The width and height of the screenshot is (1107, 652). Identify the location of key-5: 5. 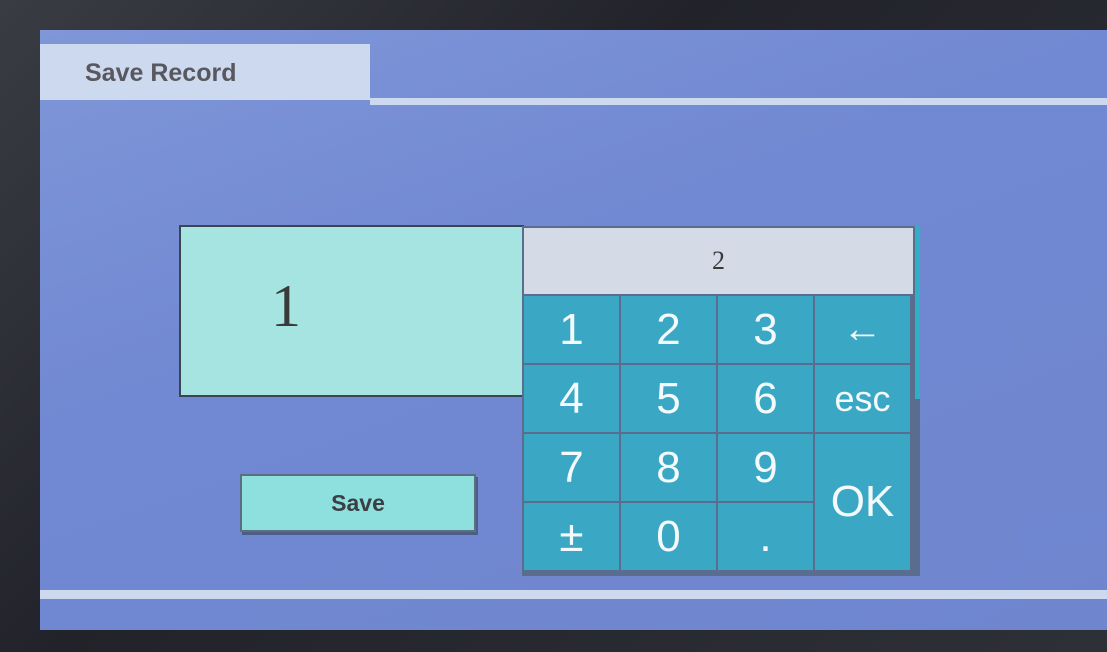
(668, 398).